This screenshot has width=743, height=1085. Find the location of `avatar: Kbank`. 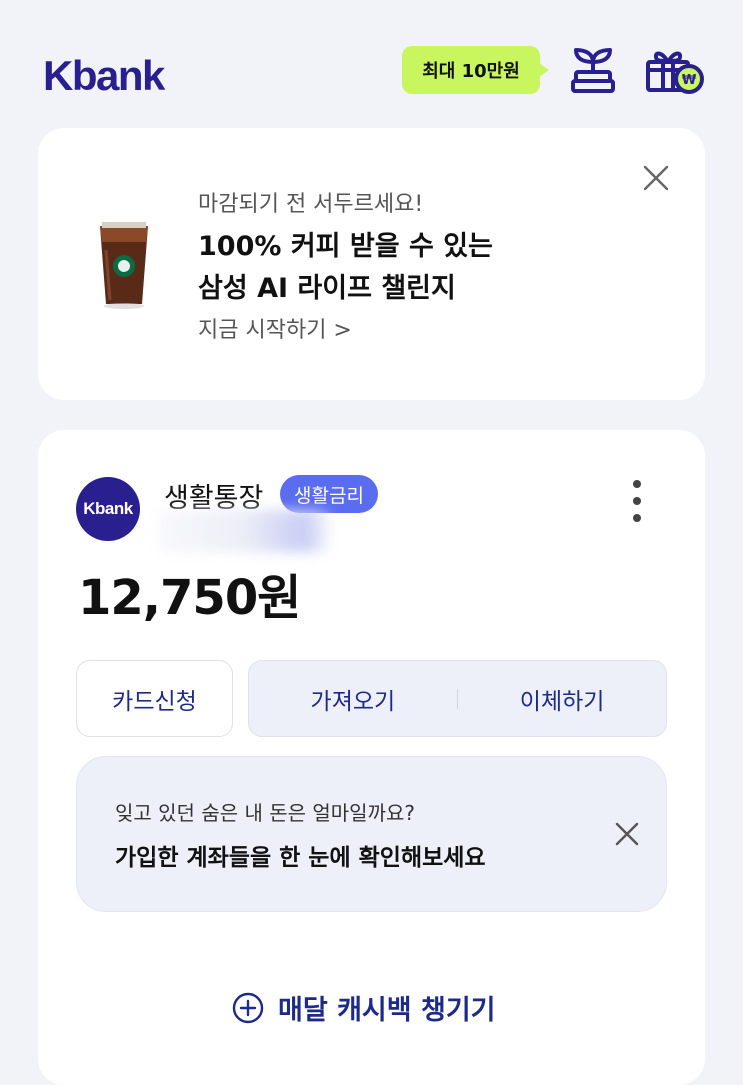

avatar: Kbank is located at coordinates (108, 509).